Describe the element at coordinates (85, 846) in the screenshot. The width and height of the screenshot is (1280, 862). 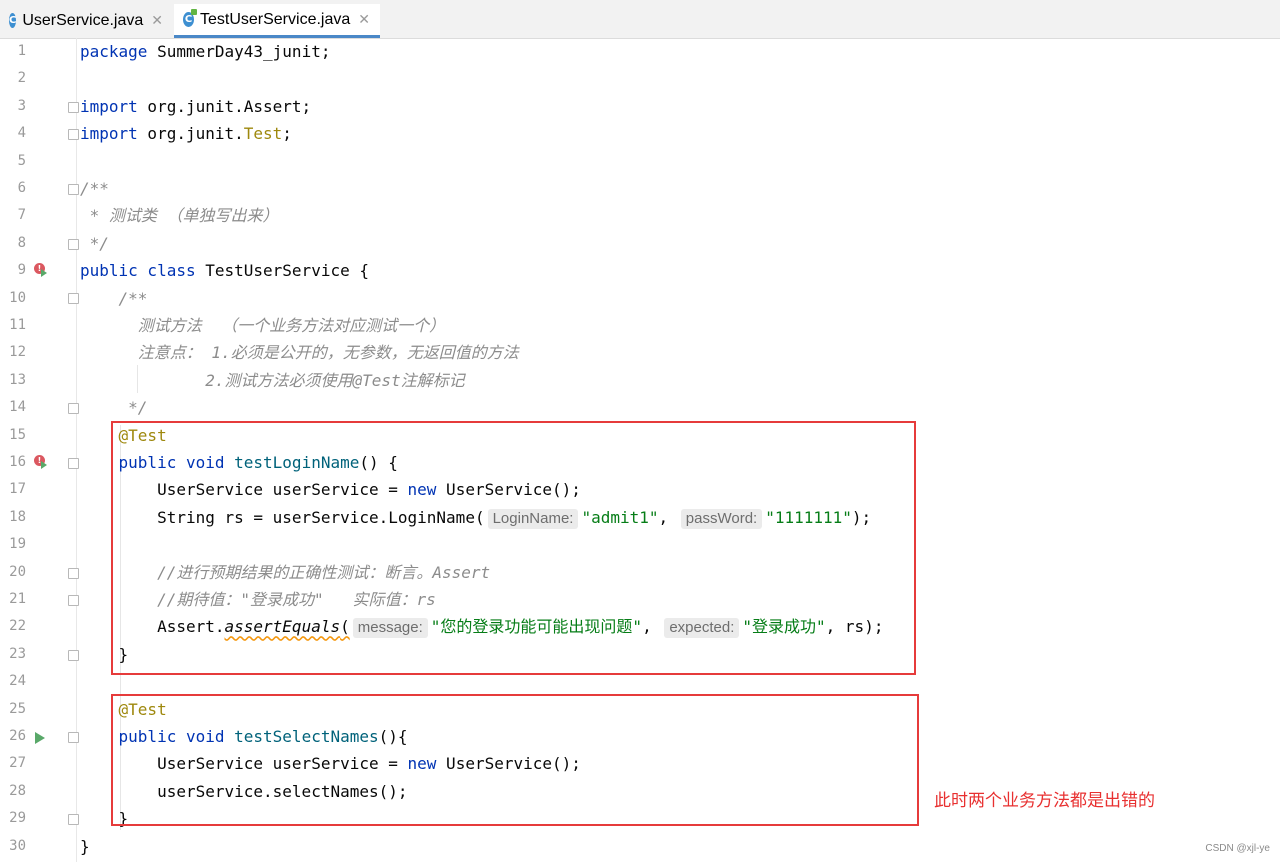
I see `code-line-30: }` at that location.